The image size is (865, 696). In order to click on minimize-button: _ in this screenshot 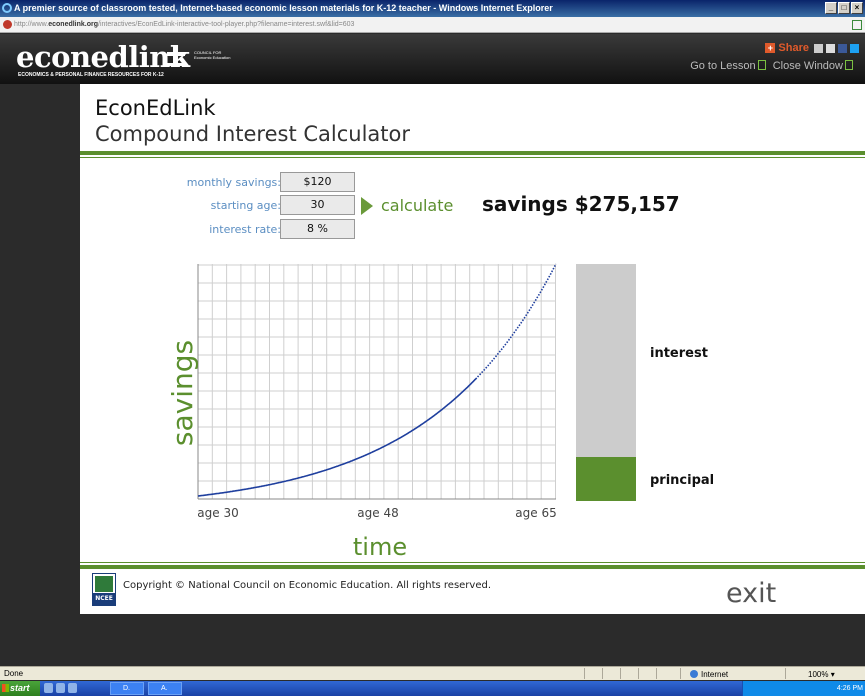, I will do `click(831, 8)`.